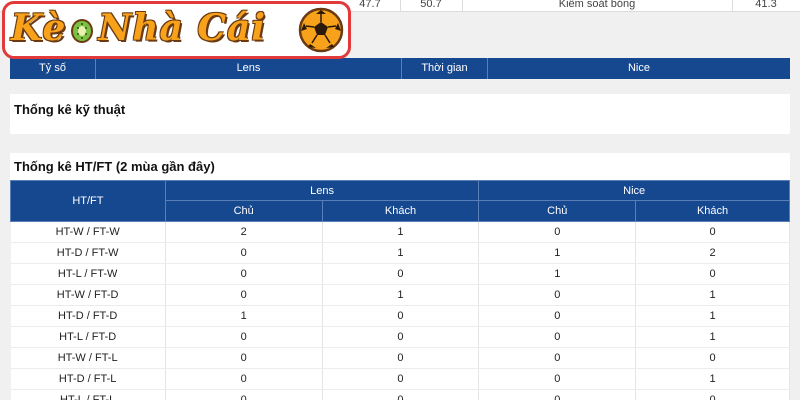 The width and height of the screenshot is (800, 400). Describe the element at coordinates (88, 337) in the screenshot. I see `row-label: HT-L / FT-D` at that location.